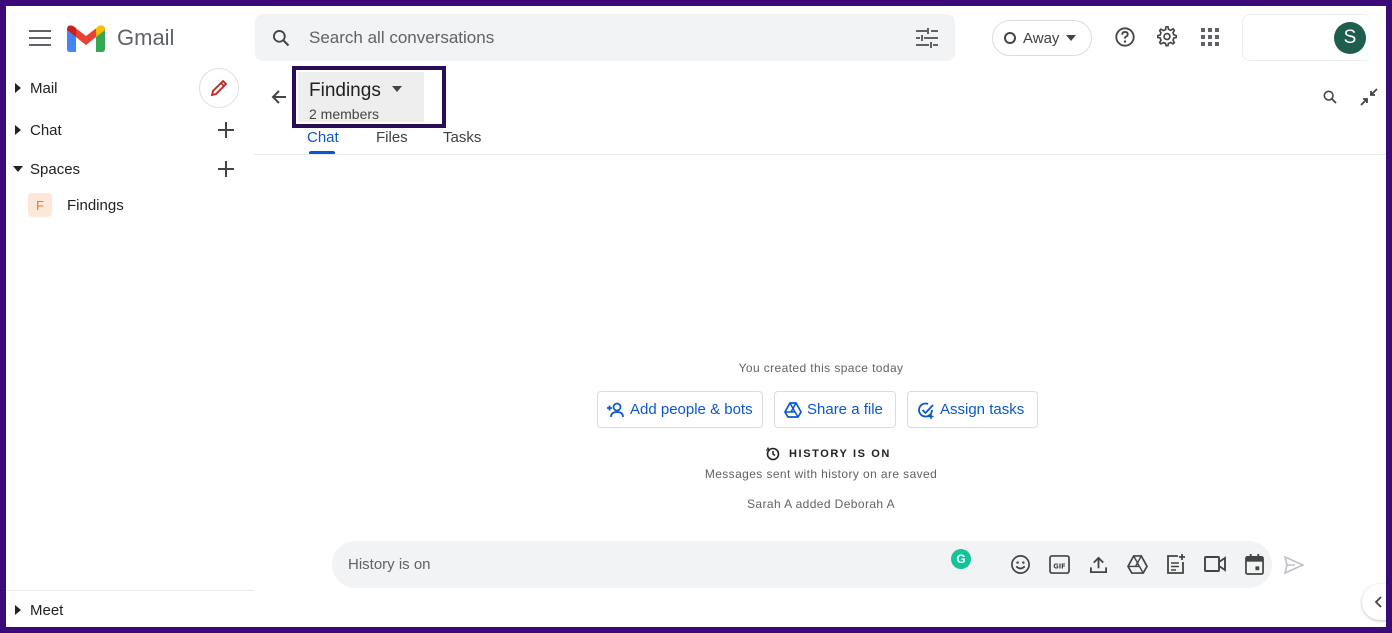  I want to click on video-meeting-button, so click(1215, 564).